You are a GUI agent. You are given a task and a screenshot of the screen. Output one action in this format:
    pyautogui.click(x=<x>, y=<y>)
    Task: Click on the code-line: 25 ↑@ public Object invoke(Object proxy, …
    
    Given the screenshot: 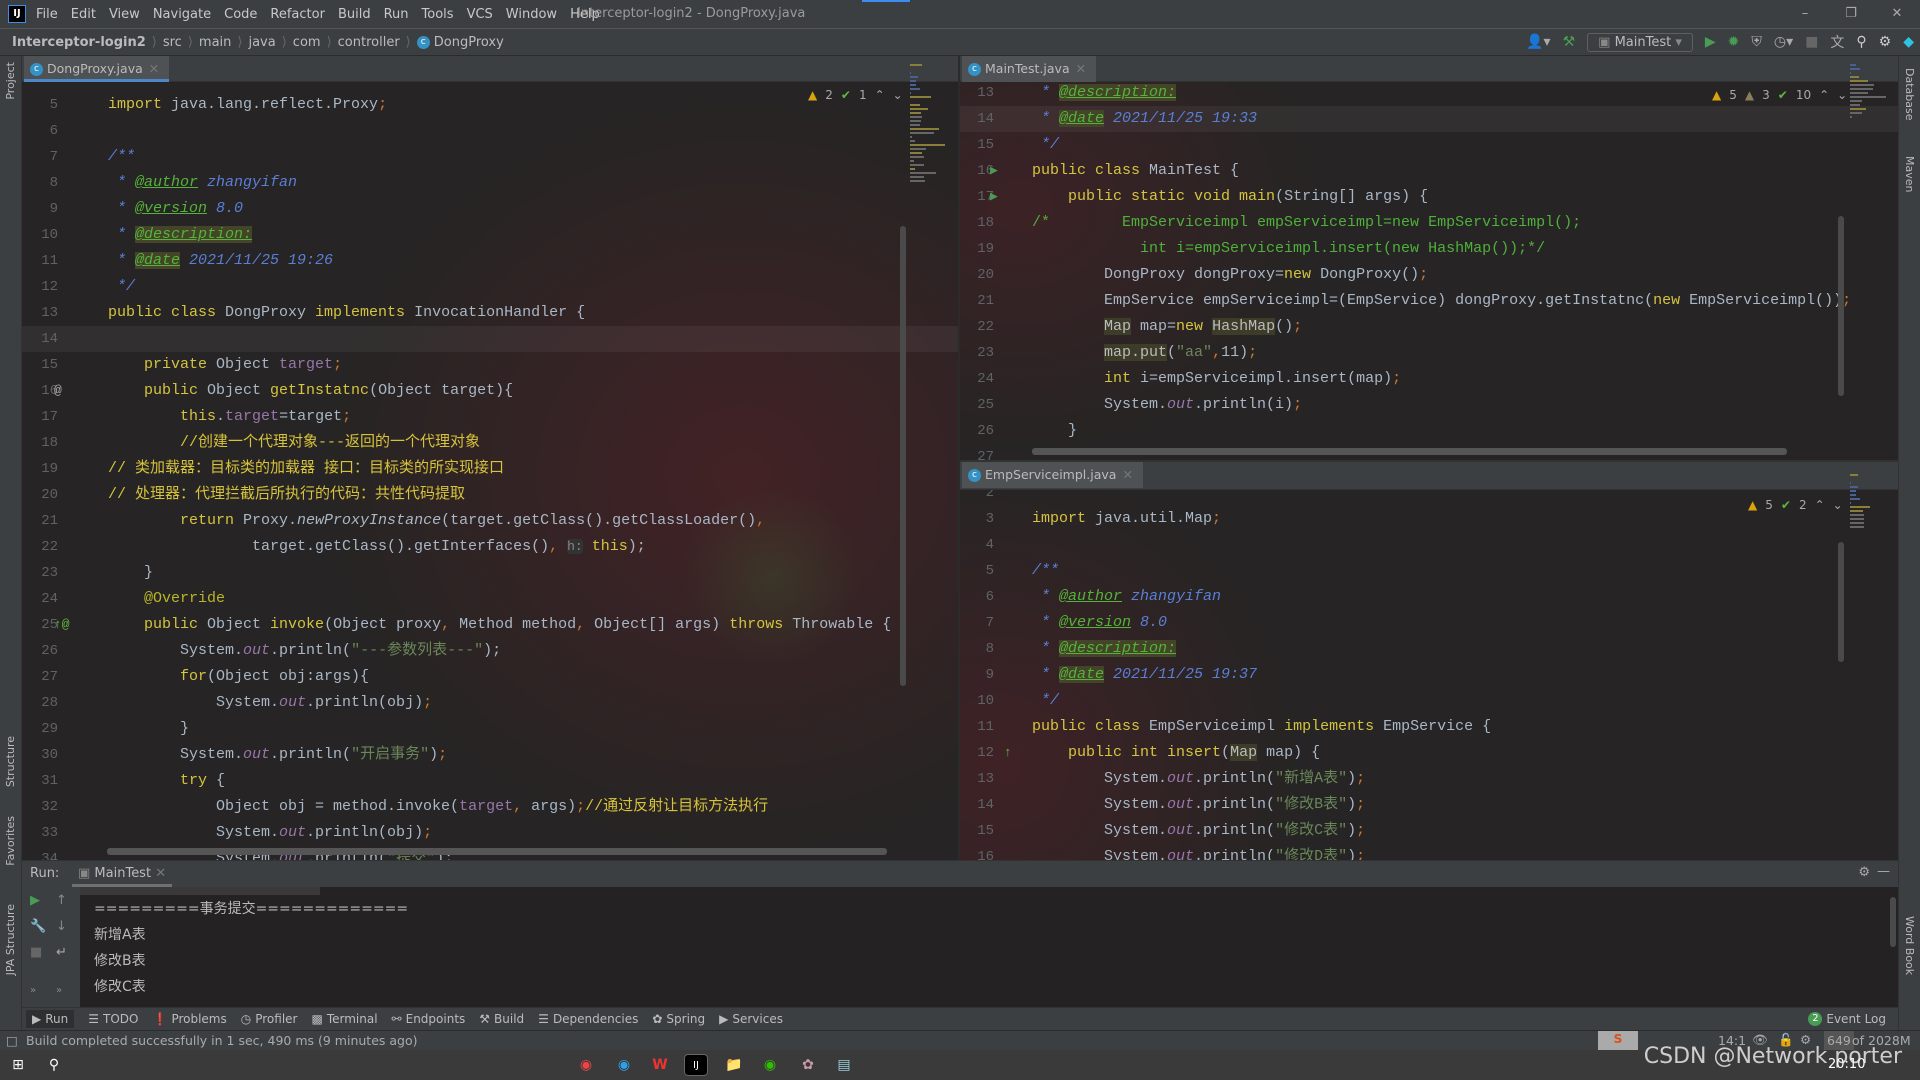 What is the action you would take?
    pyautogui.click(x=490, y=625)
    